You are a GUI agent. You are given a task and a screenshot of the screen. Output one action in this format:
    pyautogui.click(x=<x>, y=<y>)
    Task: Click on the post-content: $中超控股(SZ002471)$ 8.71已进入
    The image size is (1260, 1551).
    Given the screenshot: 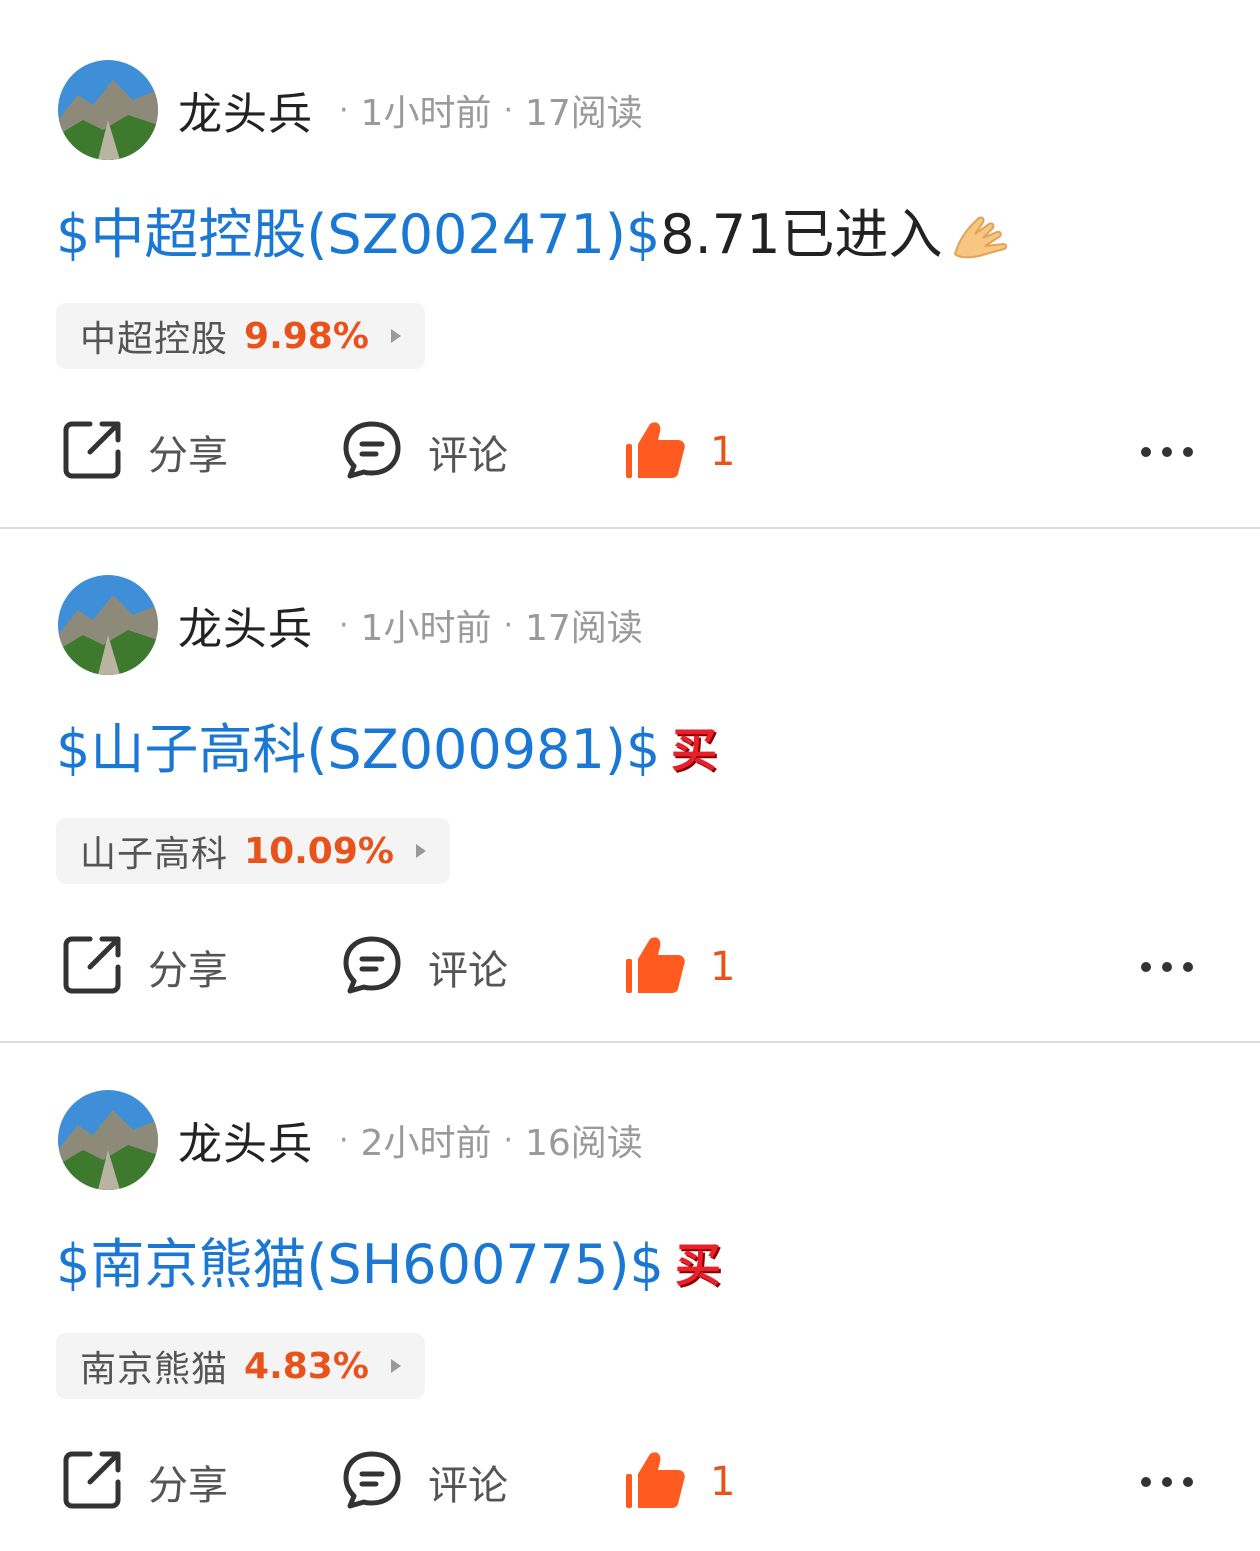 What is the action you would take?
    pyautogui.click(x=535, y=235)
    